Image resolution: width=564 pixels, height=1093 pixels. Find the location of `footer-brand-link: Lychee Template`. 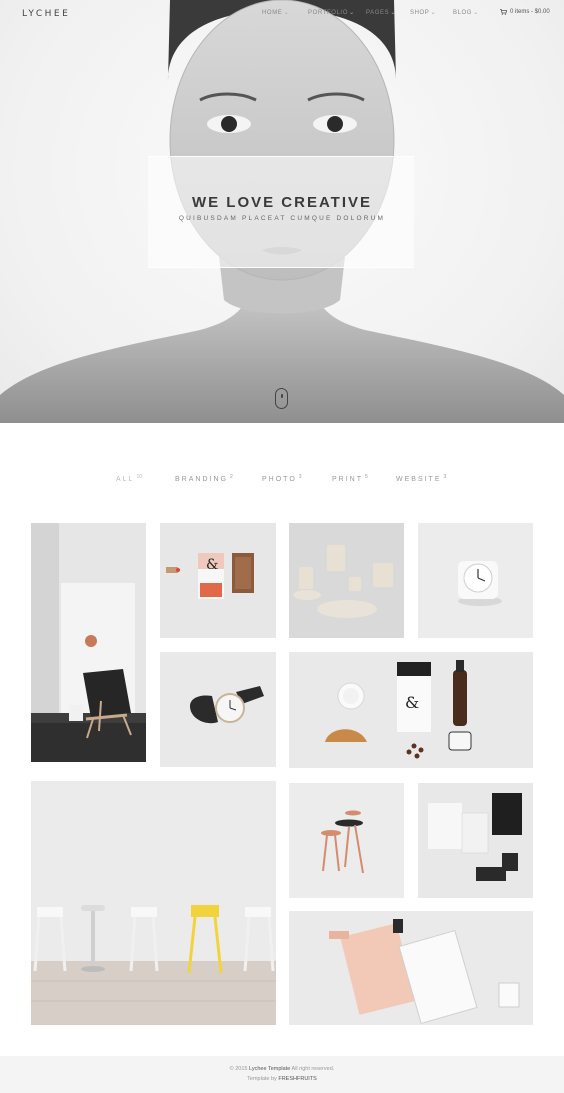

footer-brand-link: Lychee Template is located at coordinates (269, 1069).